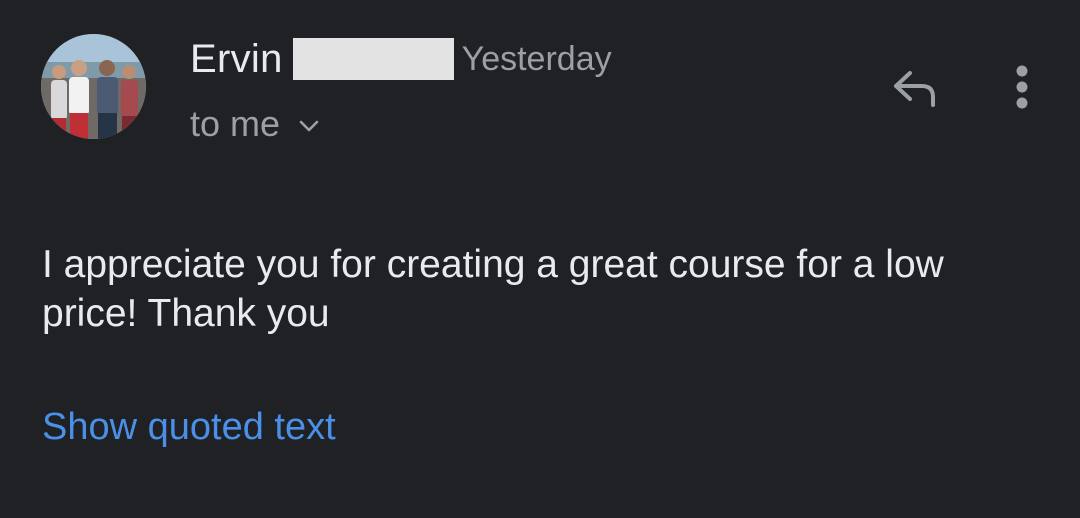  Describe the element at coordinates (236, 59) in the screenshot. I see `sender-name: Ervin` at that location.